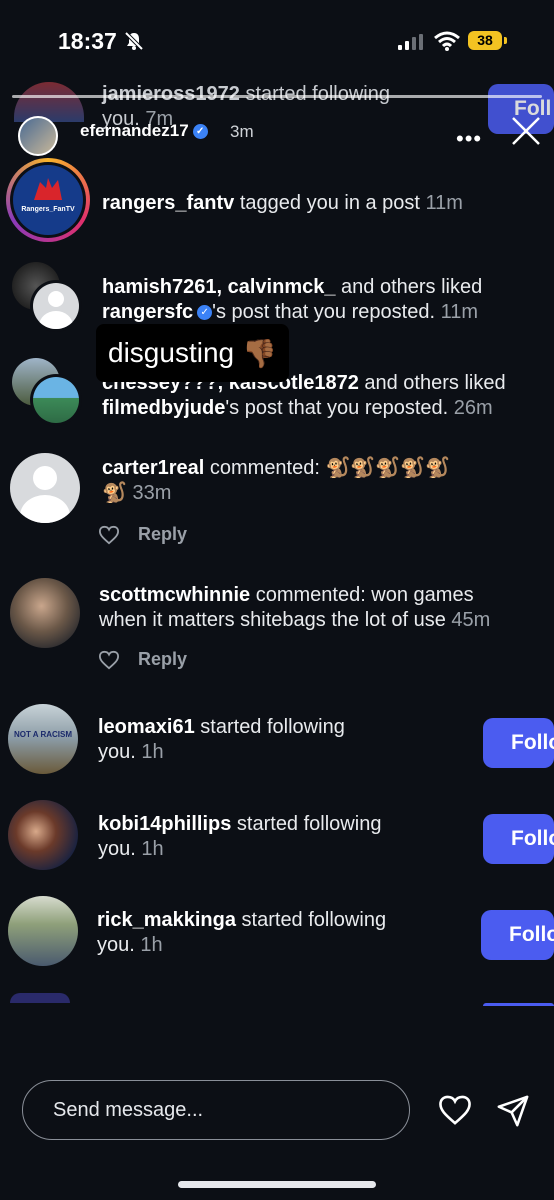 The image size is (554, 1200). What do you see at coordinates (216, 1110) in the screenshot?
I see `send-message-input` at bounding box center [216, 1110].